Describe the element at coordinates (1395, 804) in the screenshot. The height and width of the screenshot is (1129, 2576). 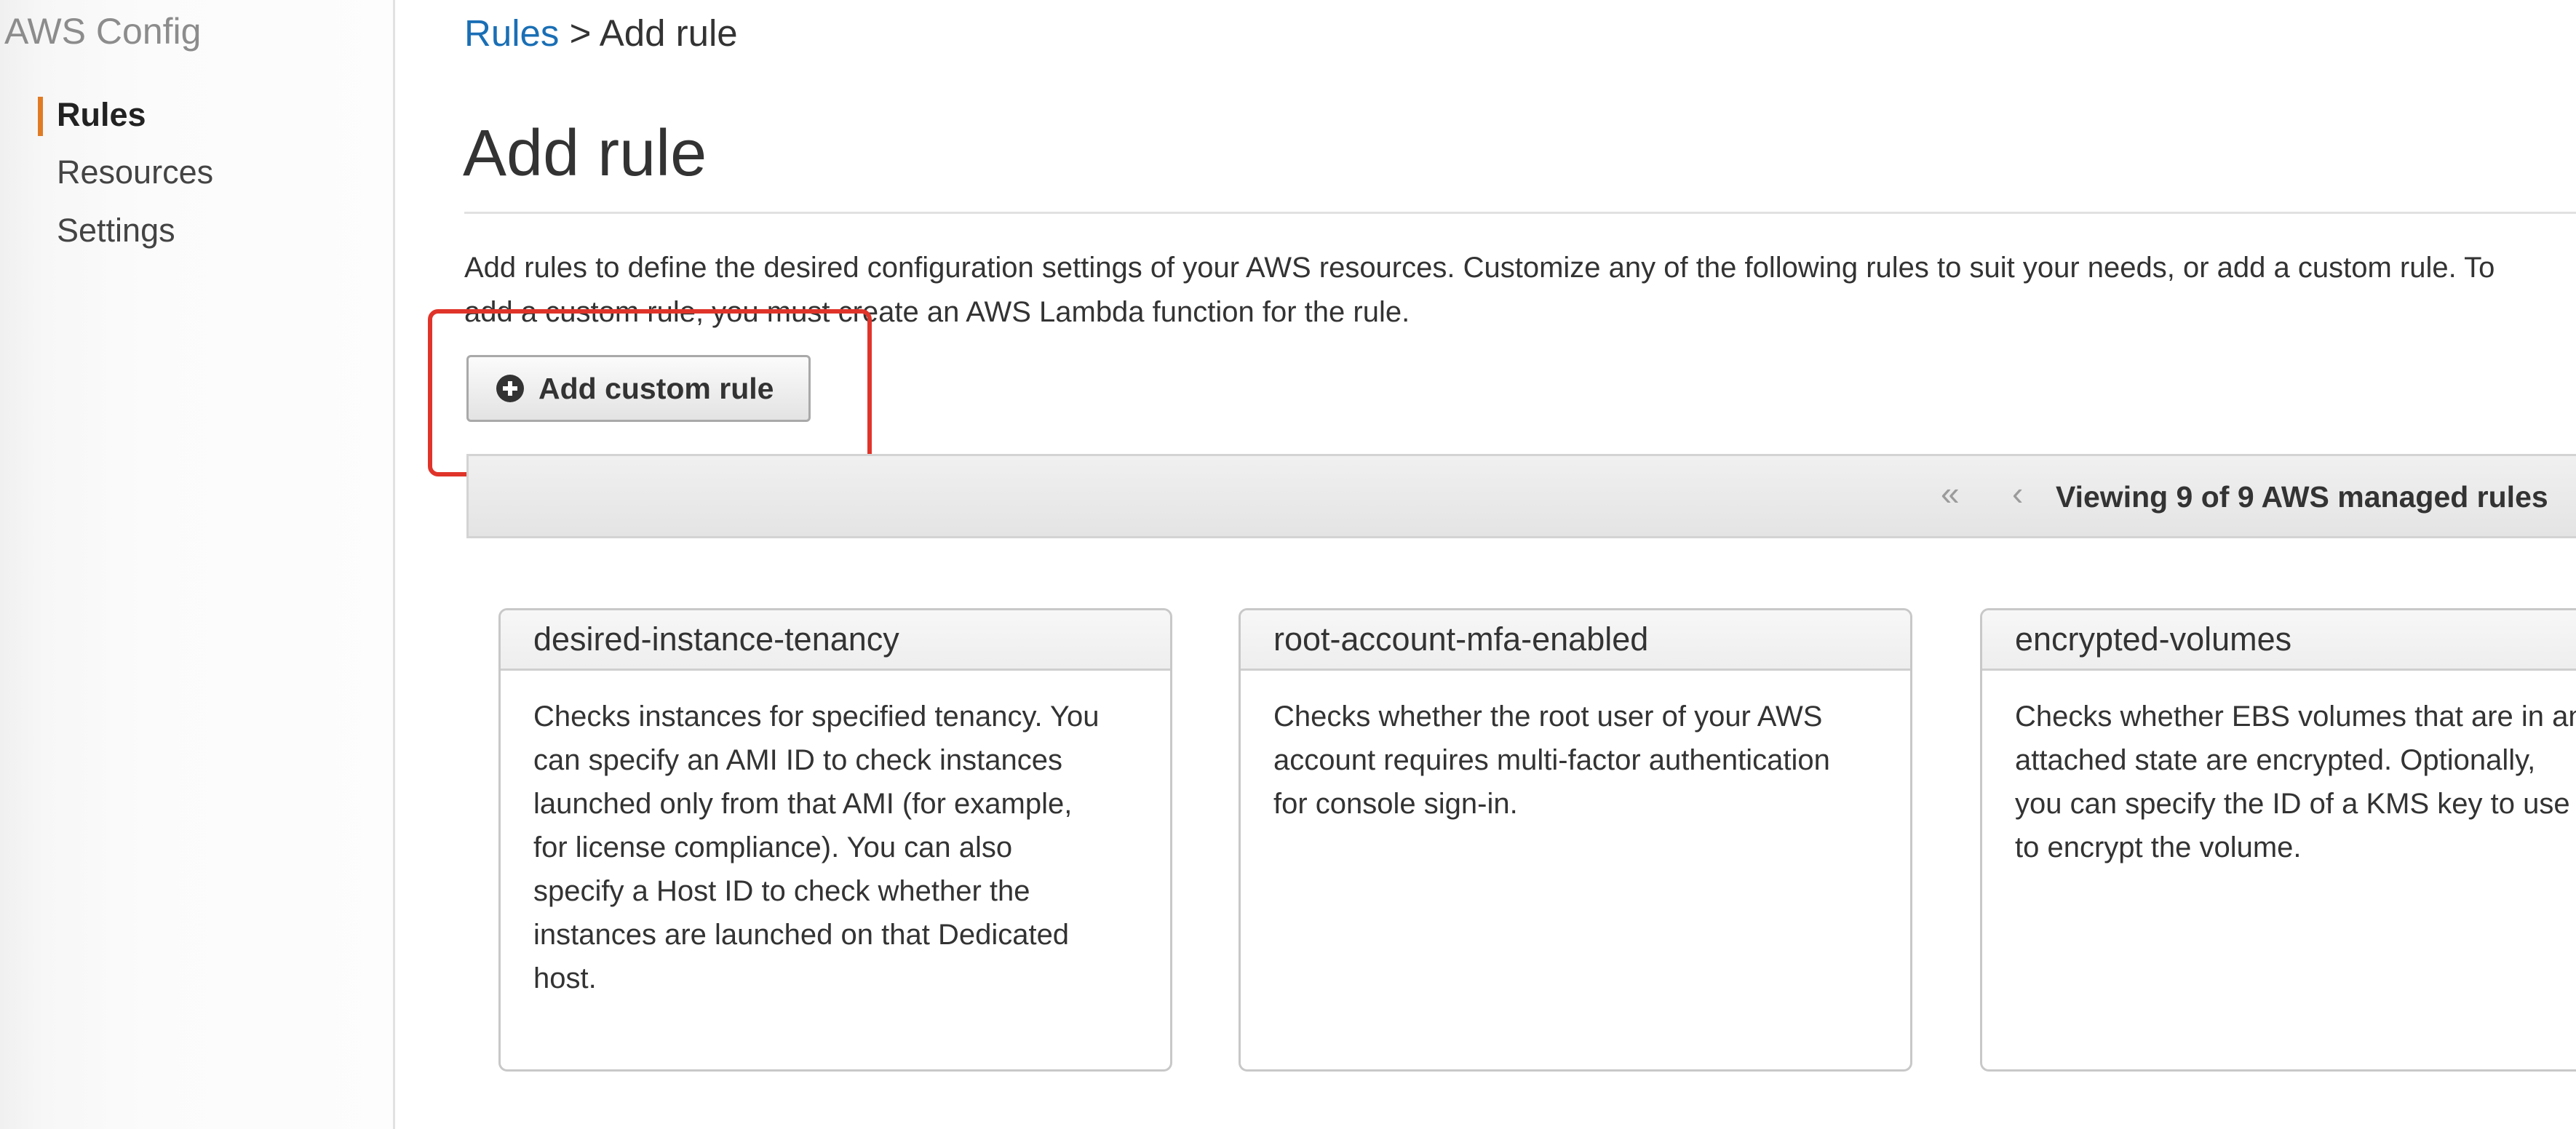
I see `description-line: for console sign-in.` at that location.